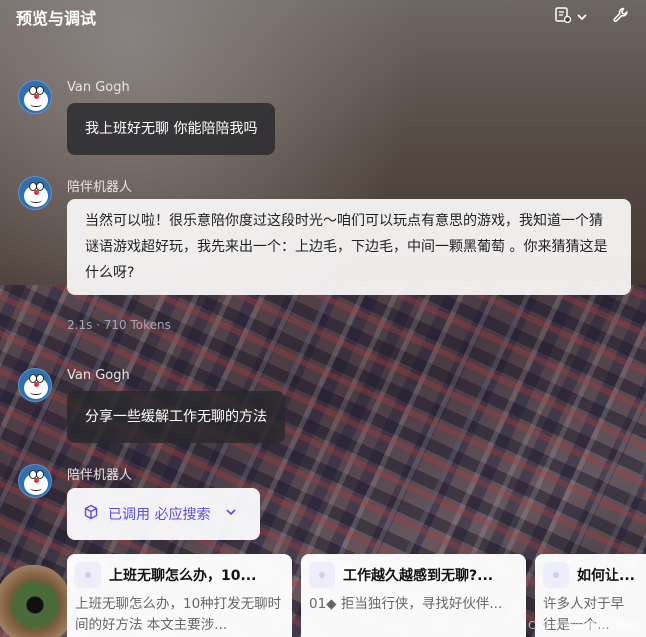  I want to click on chat-message-user: Van Gogh 我上班好无聊 你能陪陪我吗, so click(147, 117).